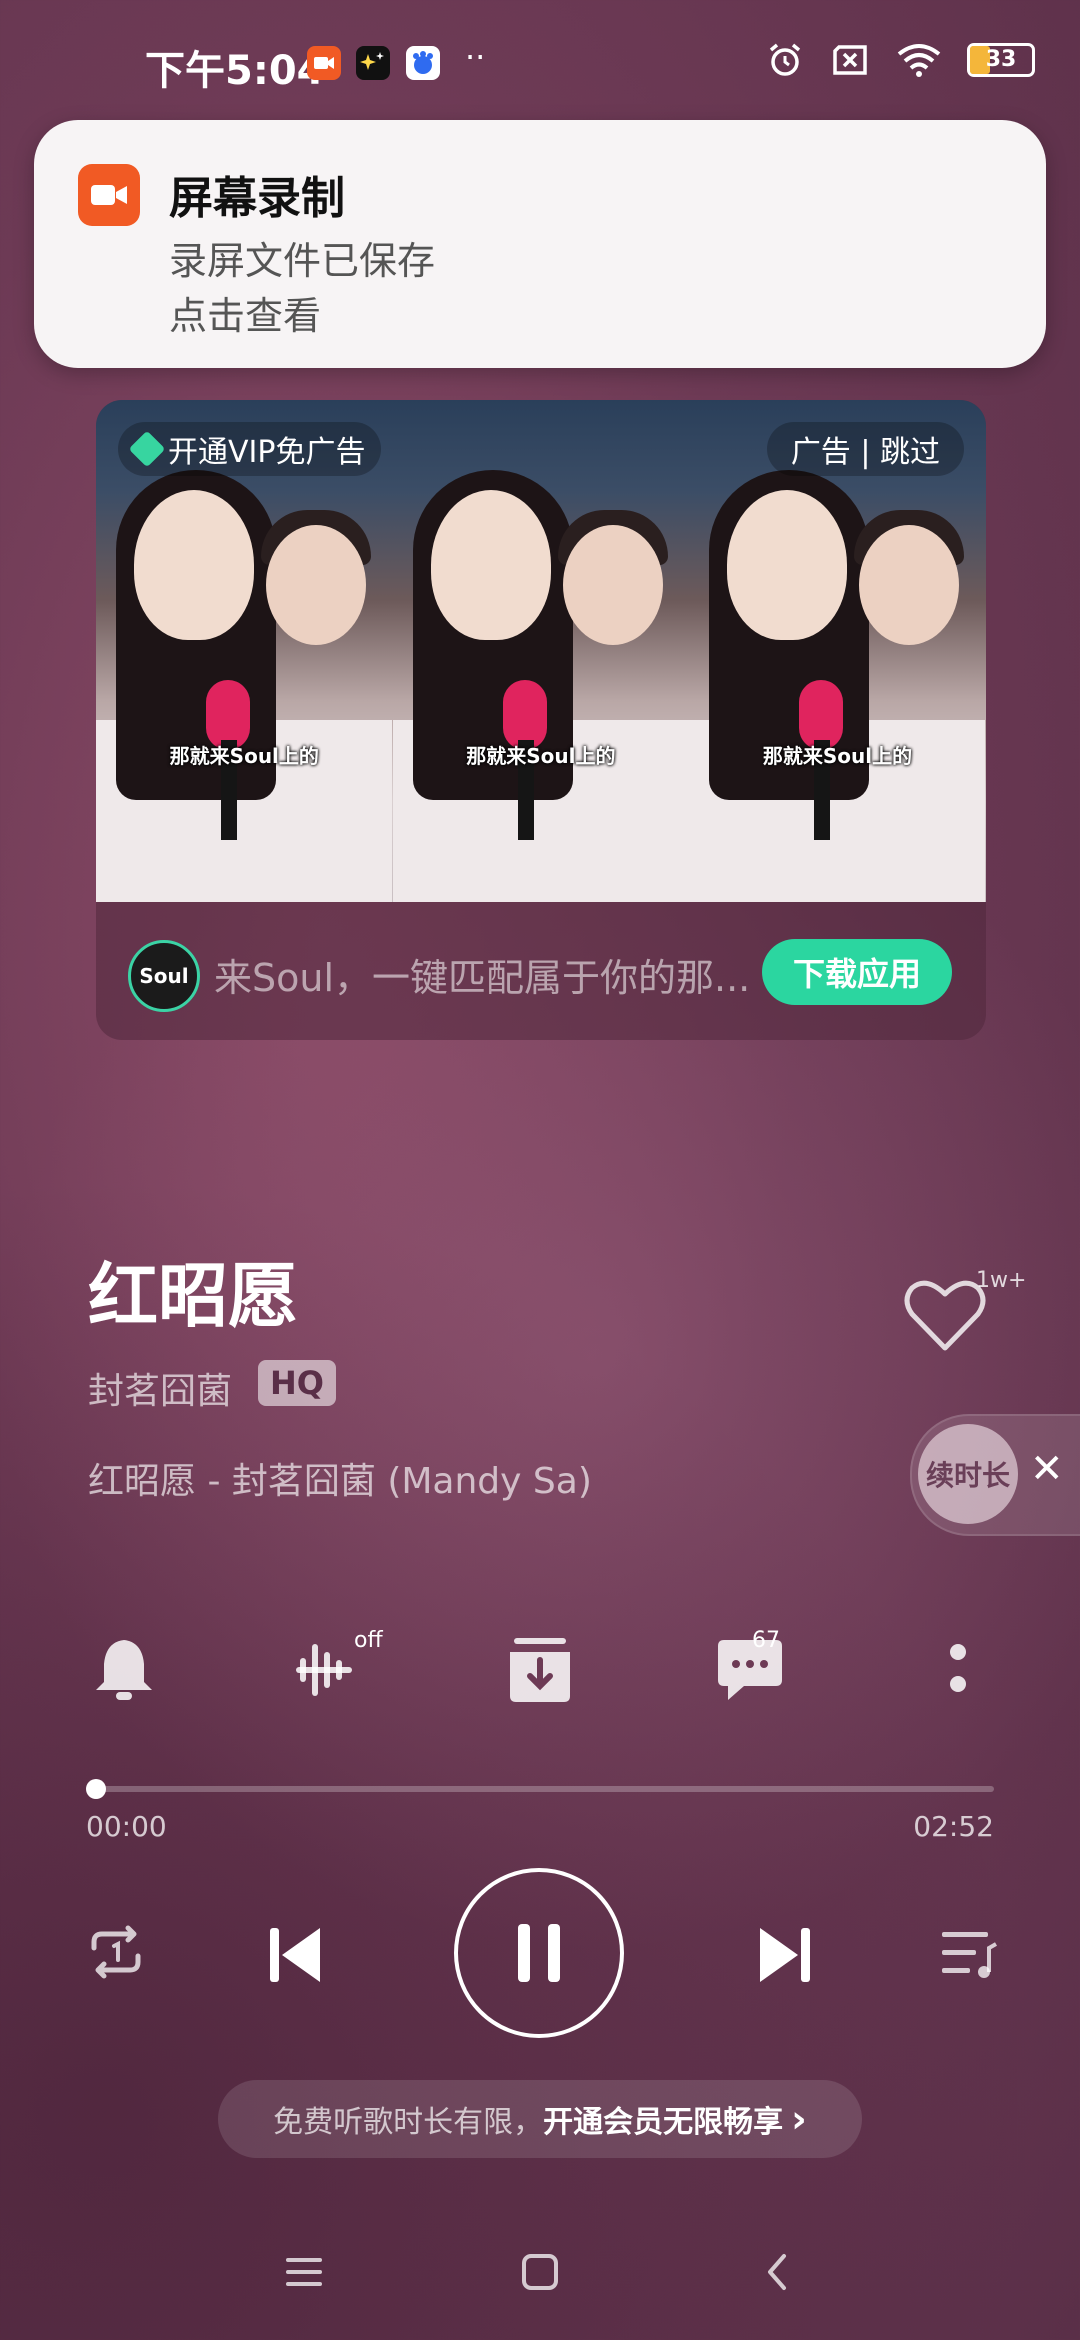 This screenshot has height=2340, width=1080. Describe the element at coordinates (766, 1640) in the screenshot. I see `comment-count: 67` at that location.